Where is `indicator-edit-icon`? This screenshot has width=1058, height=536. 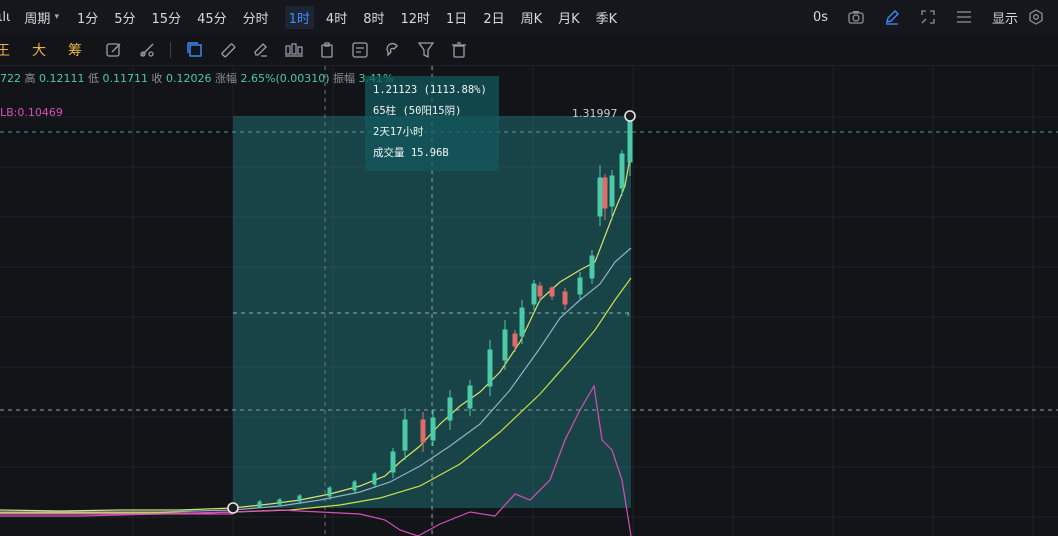 indicator-edit-icon is located at coordinates (114, 50).